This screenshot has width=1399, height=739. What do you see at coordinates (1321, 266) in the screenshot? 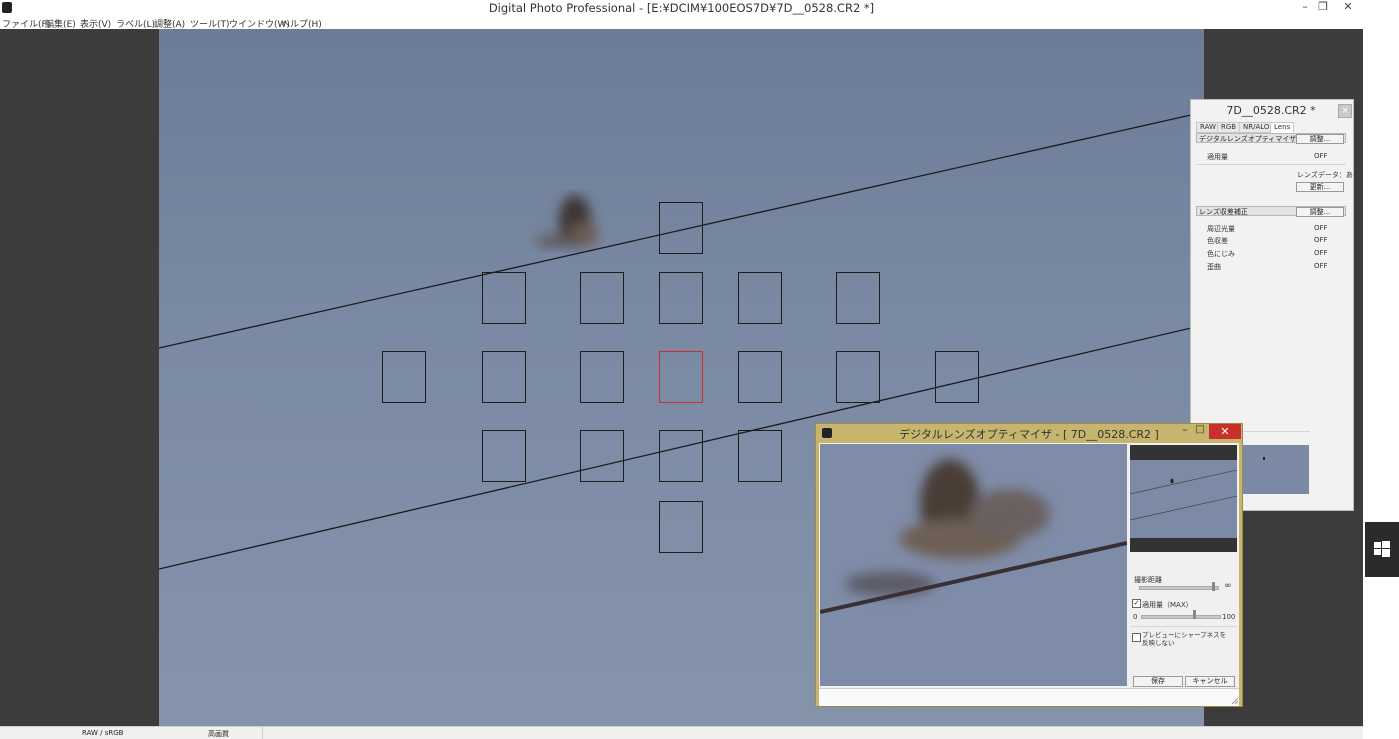
I see `distortion-value: OFF` at bounding box center [1321, 266].